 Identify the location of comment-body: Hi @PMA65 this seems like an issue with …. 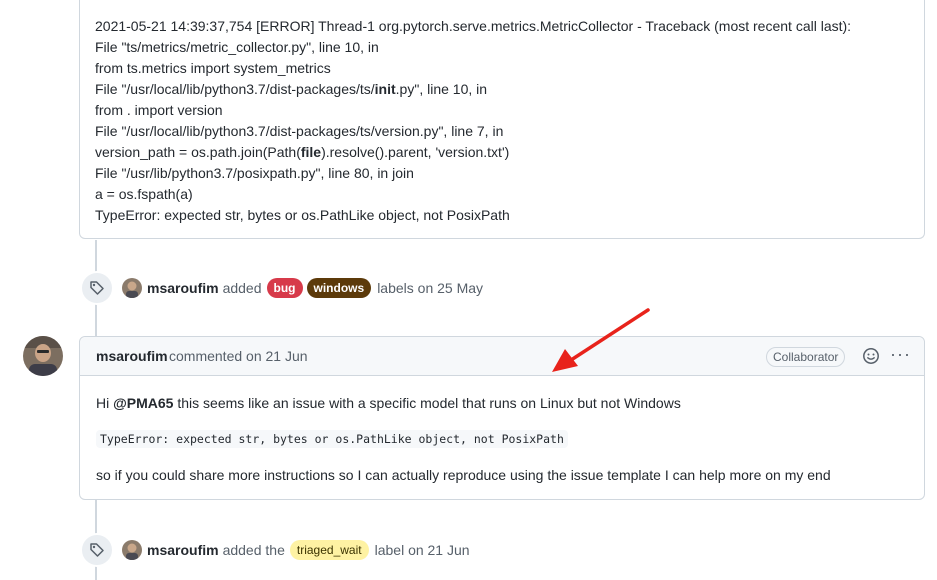
(463, 439).